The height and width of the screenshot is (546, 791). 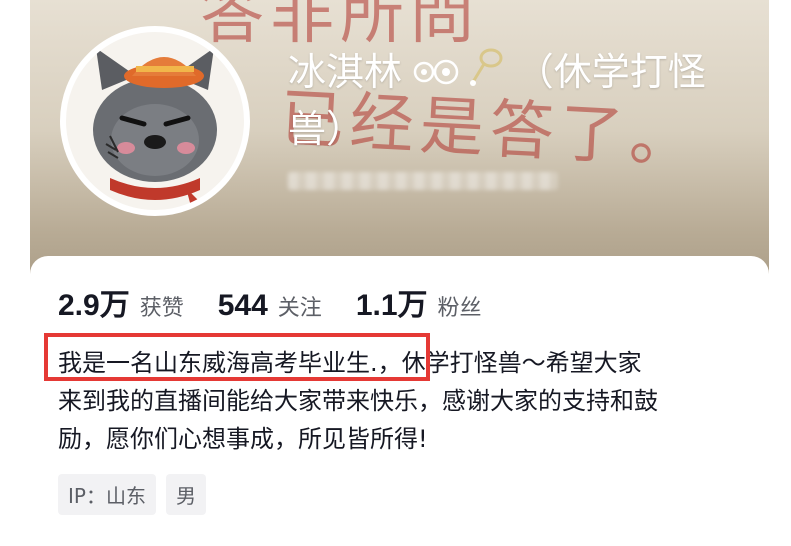 What do you see at coordinates (161, 307) in the screenshot?
I see `stat-likes-label: 获赞` at bounding box center [161, 307].